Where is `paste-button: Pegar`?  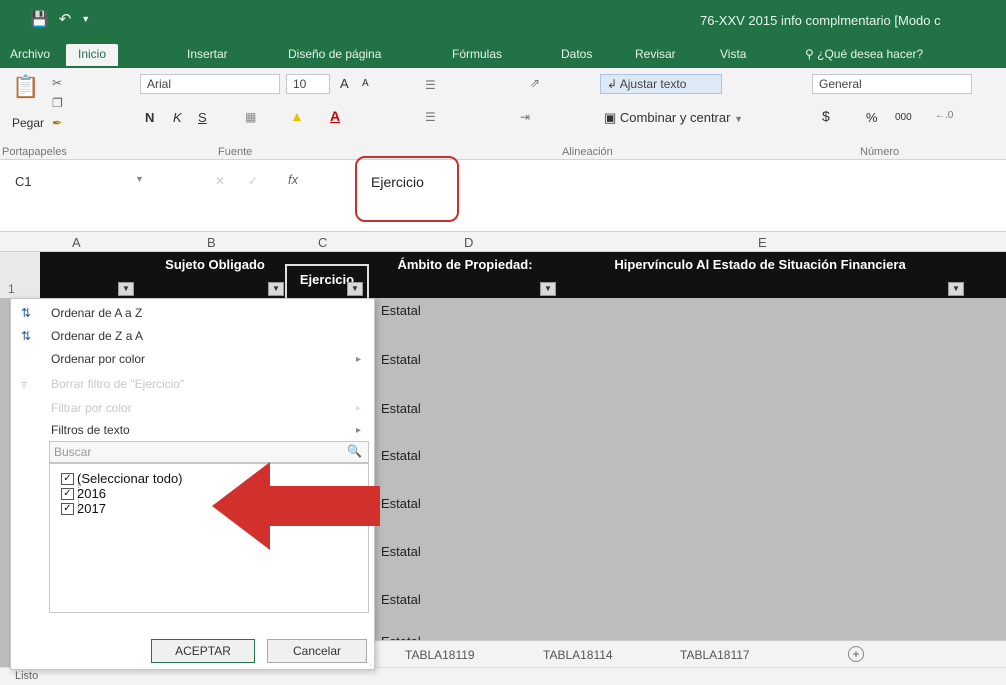
paste-button: Pegar is located at coordinates (28, 123).